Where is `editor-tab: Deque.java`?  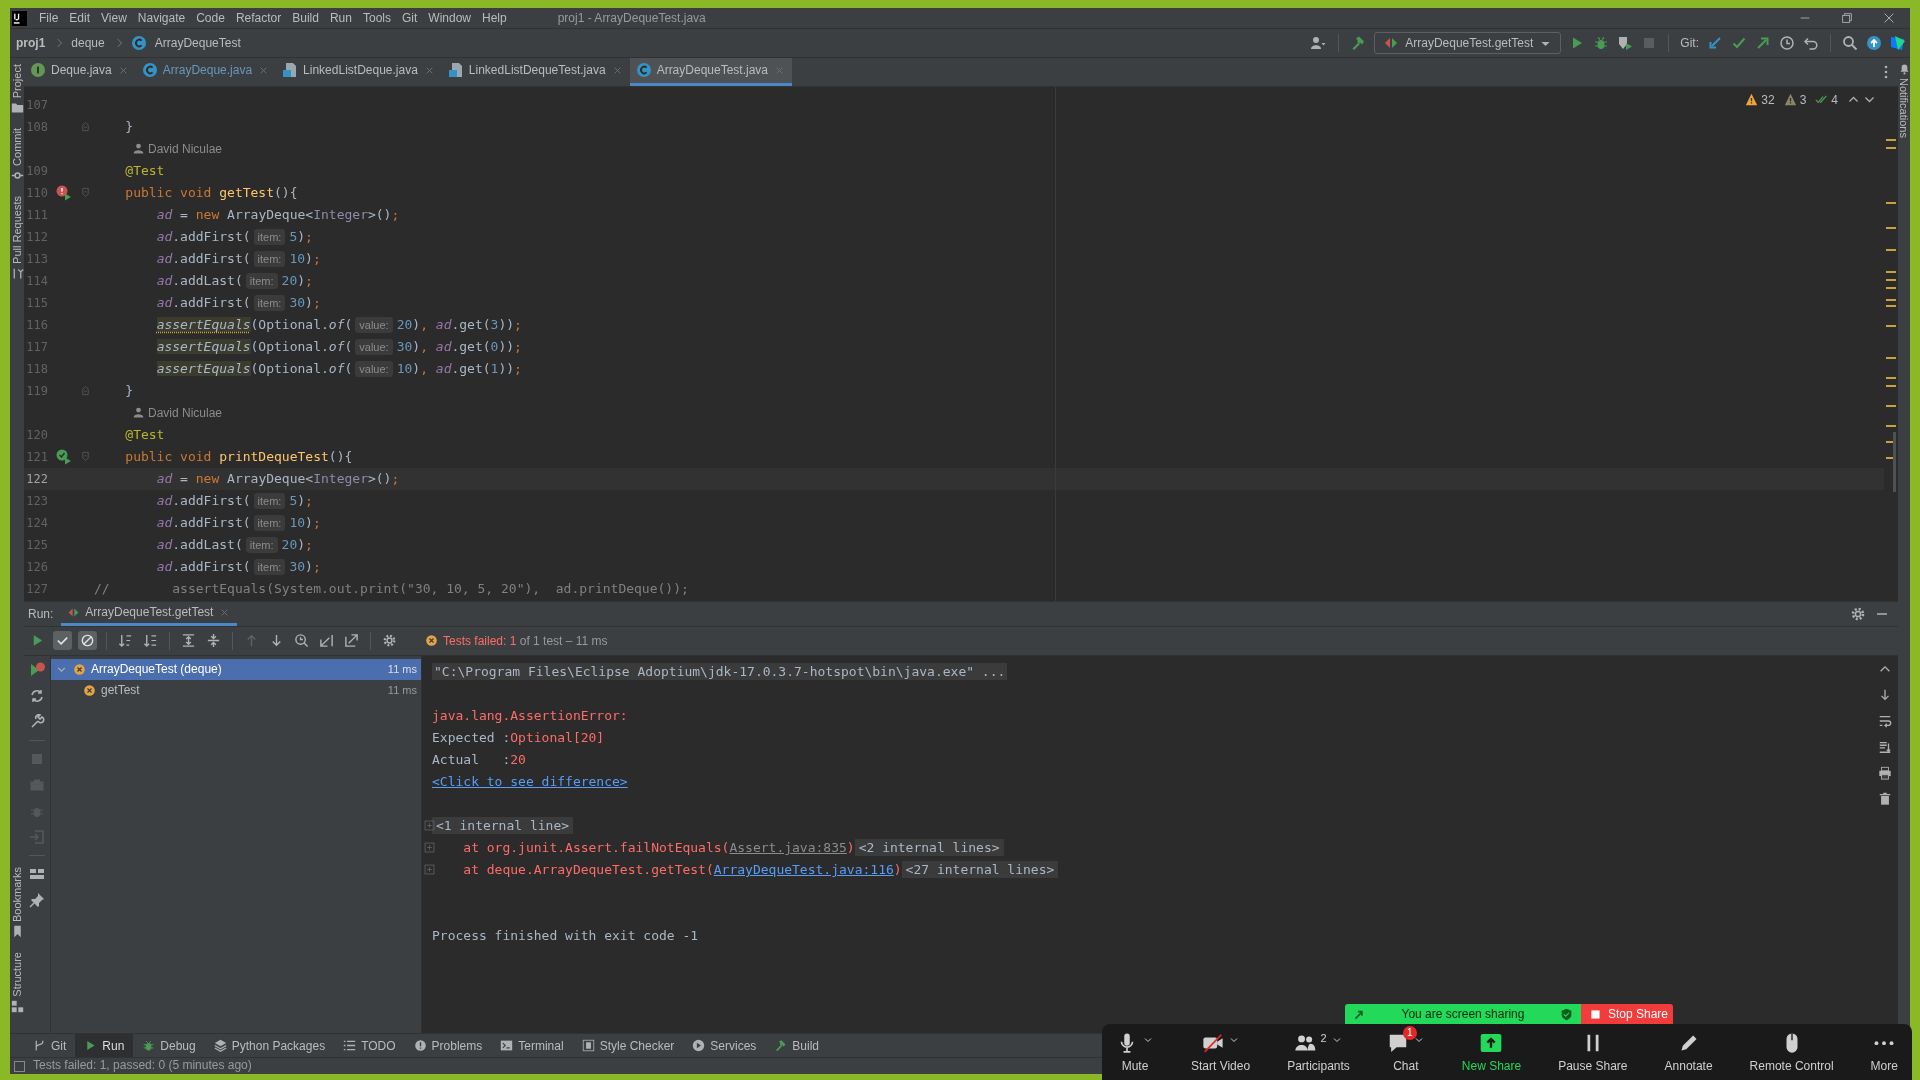 editor-tab: Deque.java is located at coordinates (80, 72).